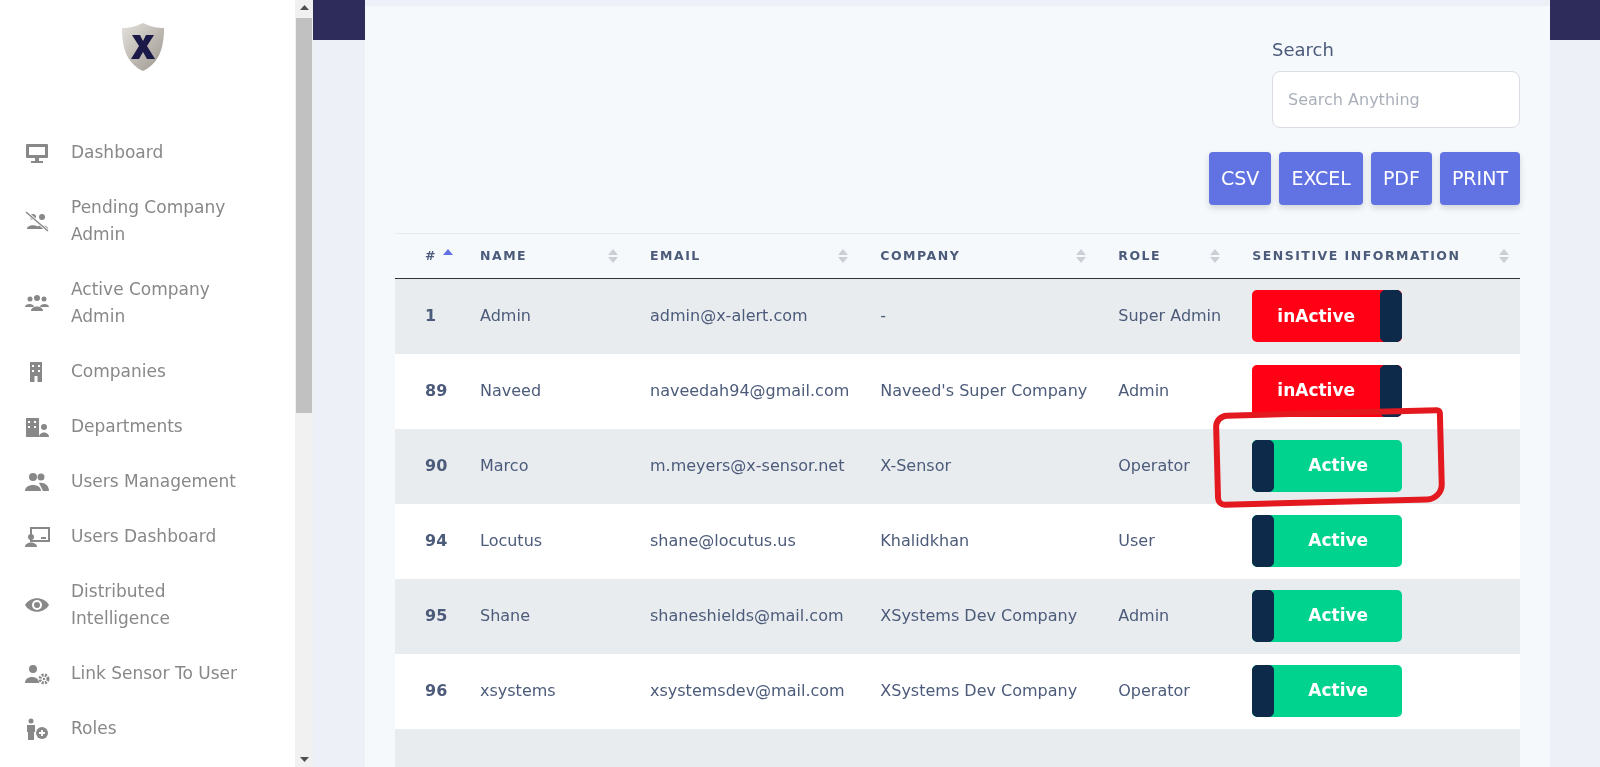  I want to click on table-cell: xsystems, so click(518, 690).